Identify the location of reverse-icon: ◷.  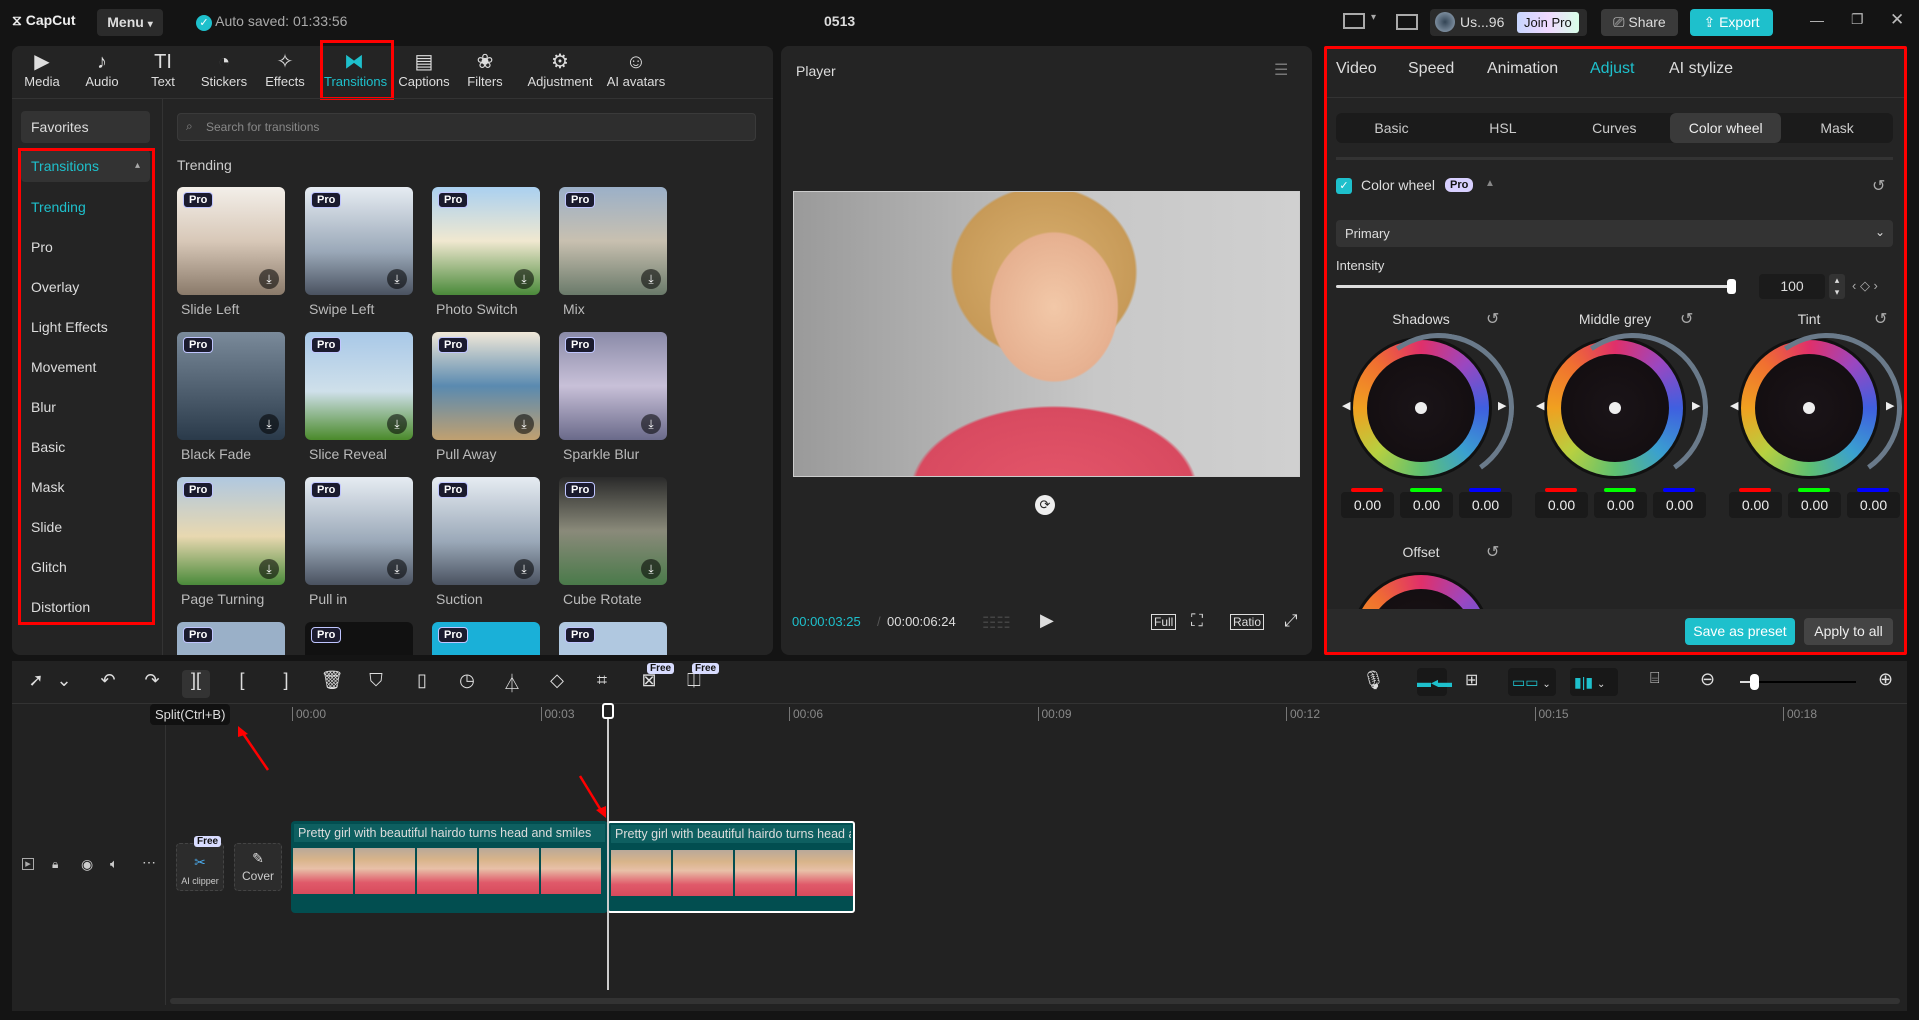
(467, 680).